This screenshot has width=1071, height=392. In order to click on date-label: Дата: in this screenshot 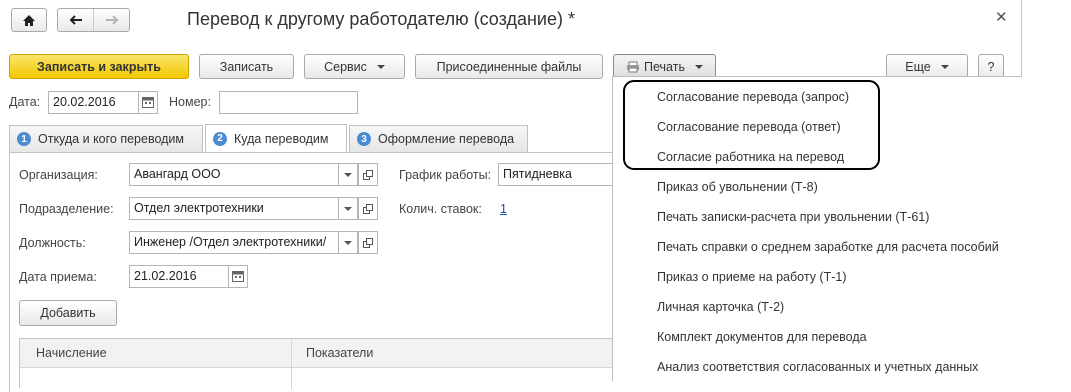, I will do `click(25, 102)`.